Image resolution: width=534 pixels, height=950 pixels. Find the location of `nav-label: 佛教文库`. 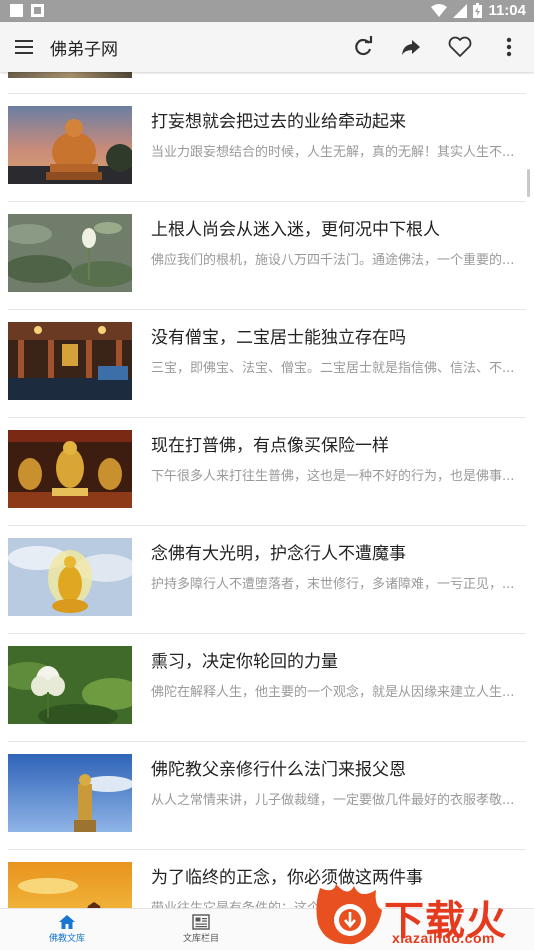

nav-label: 佛教文库 is located at coordinates (66, 939).